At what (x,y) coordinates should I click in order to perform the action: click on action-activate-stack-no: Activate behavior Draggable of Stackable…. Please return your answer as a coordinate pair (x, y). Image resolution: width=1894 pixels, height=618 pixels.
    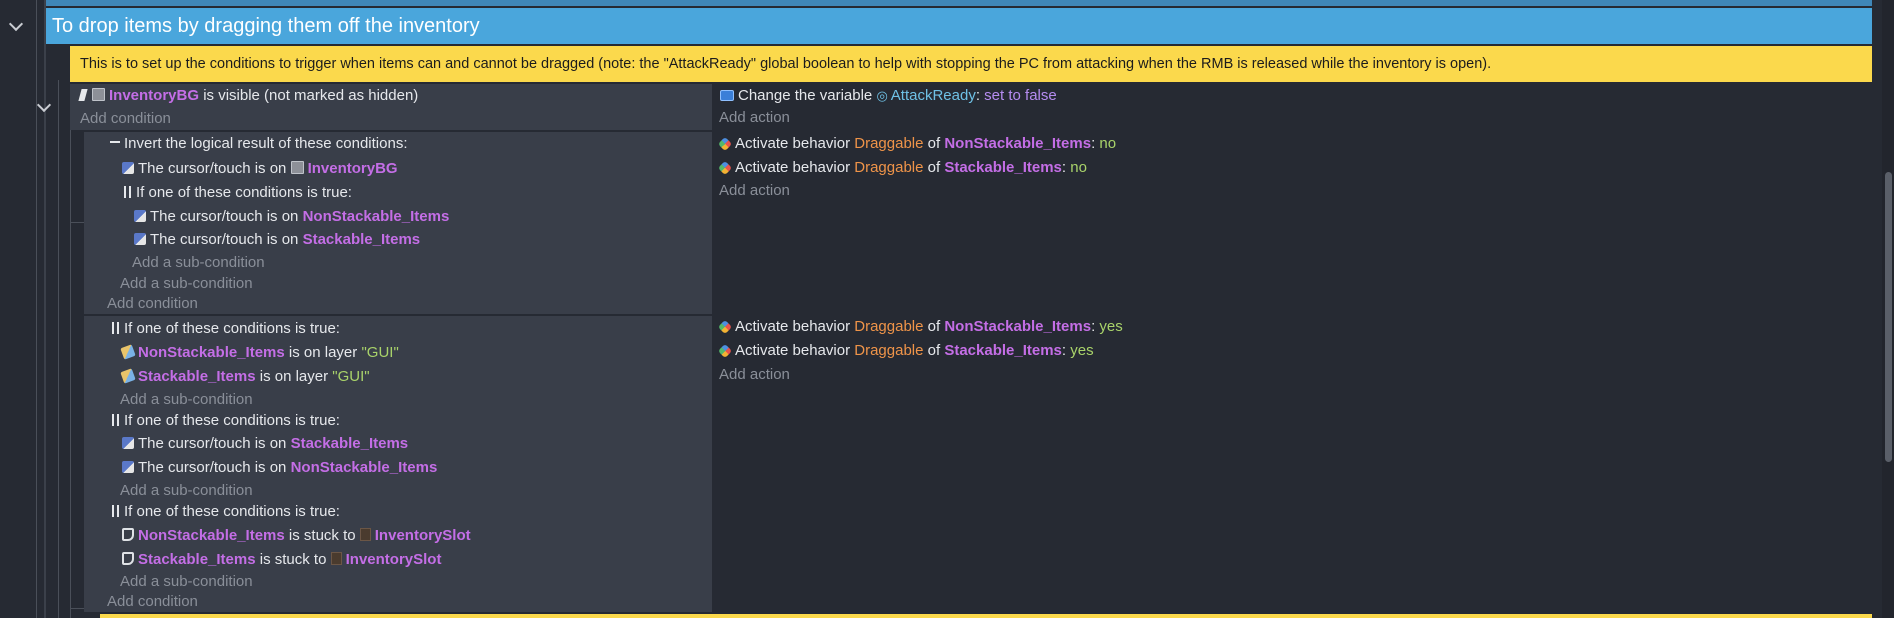
    Looking at the image, I should click on (902, 168).